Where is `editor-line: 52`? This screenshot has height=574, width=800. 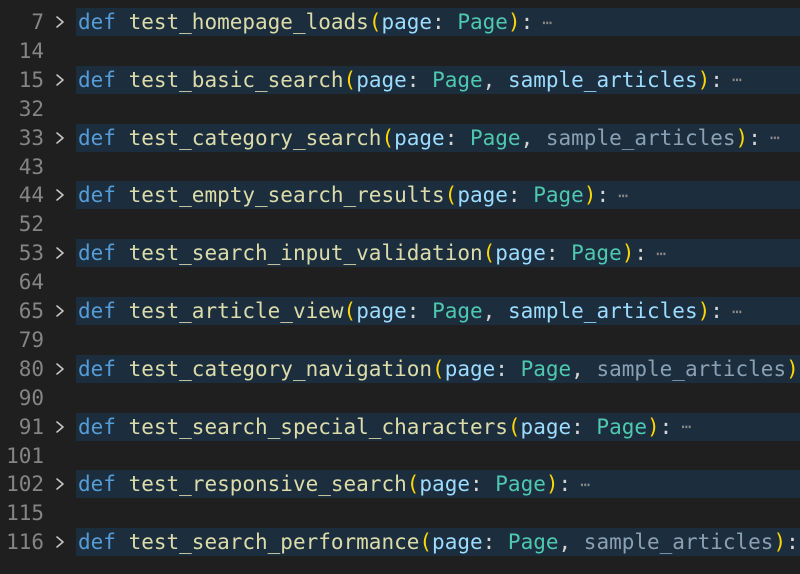 editor-line: 52 is located at coordinates (400, 224).